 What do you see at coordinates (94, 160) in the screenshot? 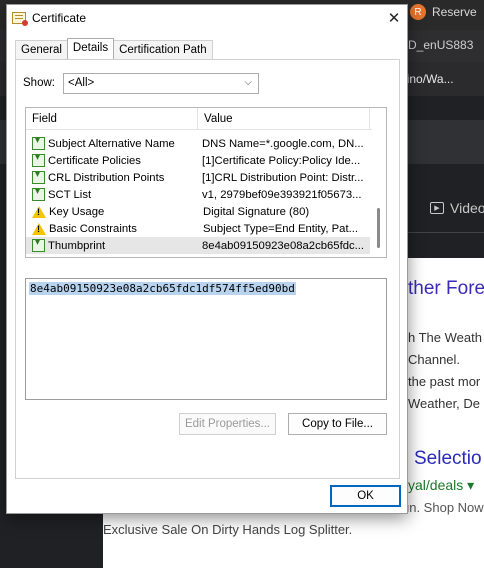
I see `field-name: Certificate Policies` at bounding box center [94, 160].